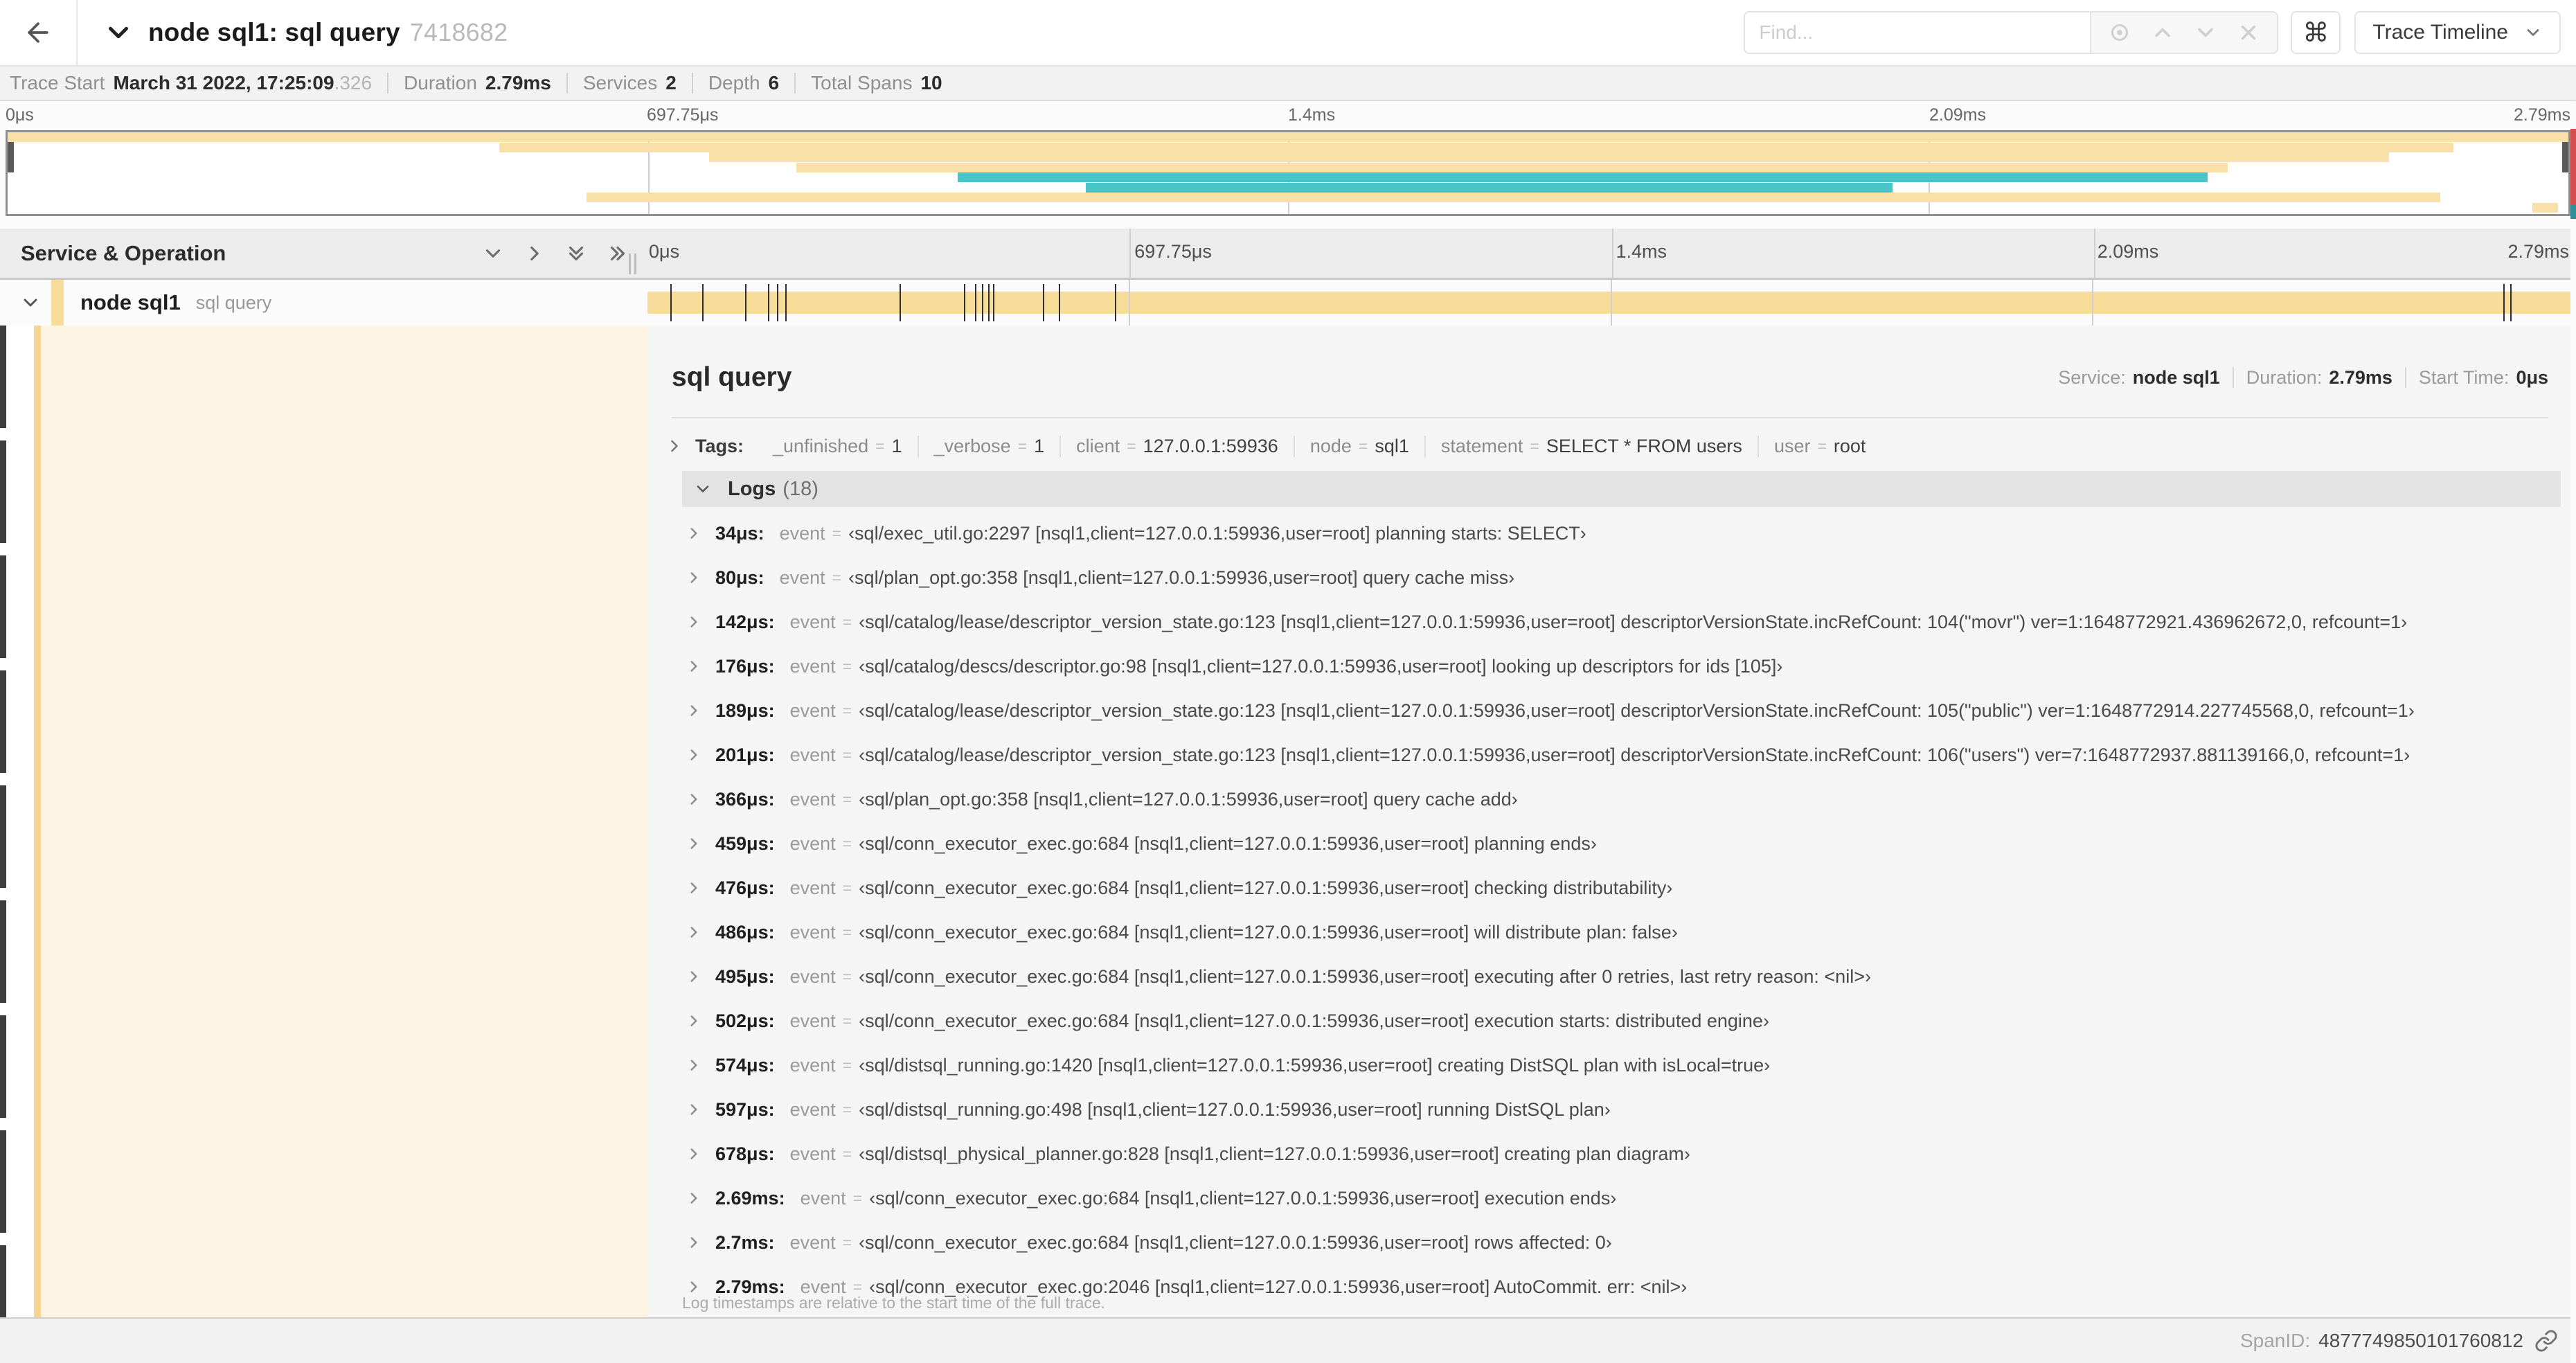 The image size is (2576, 1363). What do you see at coordinates (123, 253) in the screenshot?
I see `service-operation-title: Service & Operation` at bounding box center [123, 253].